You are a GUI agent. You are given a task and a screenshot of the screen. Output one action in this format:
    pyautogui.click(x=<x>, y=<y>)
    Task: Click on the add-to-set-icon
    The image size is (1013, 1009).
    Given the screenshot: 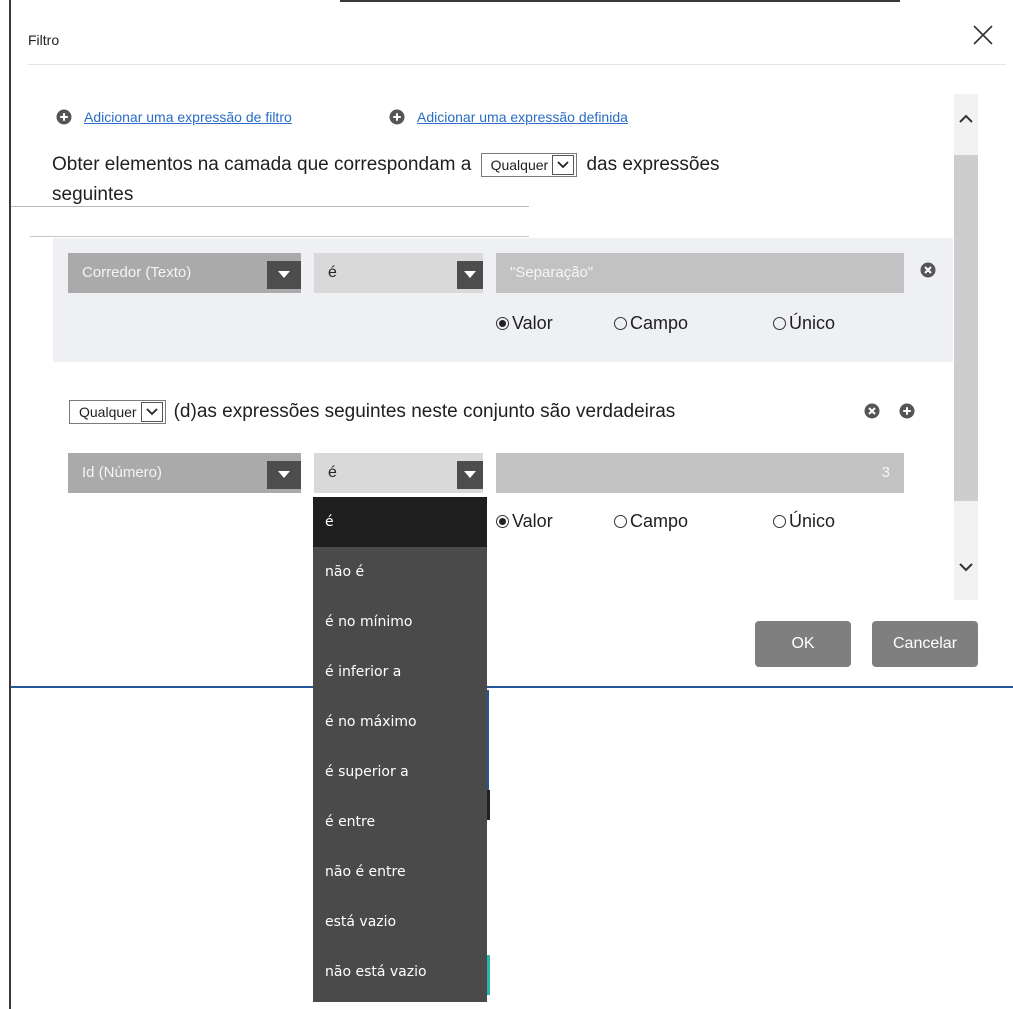 What is the action you would take?
    pyautogui.click(x=907, y=411)
    